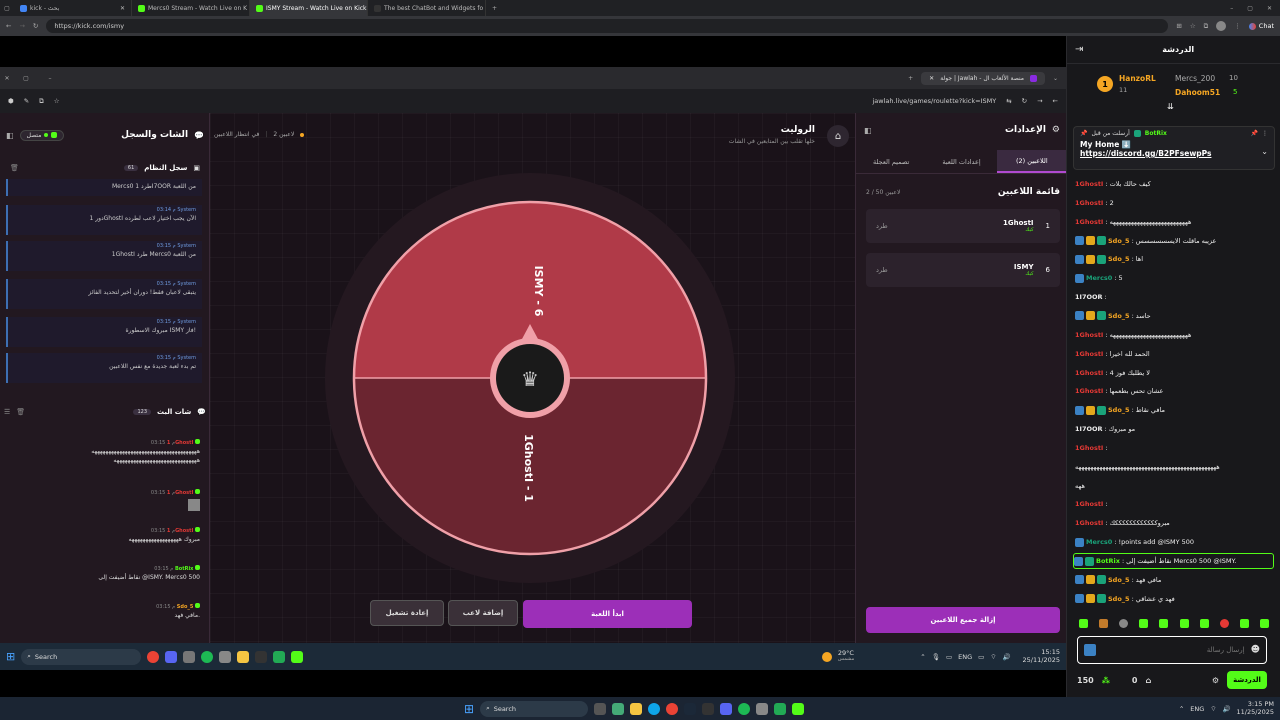 The height and width of the screenshot is (720, 1280). Describe the element at coordinates (1226, 709) in the screenshot. I see `volume-icon: 🔊` at that location.